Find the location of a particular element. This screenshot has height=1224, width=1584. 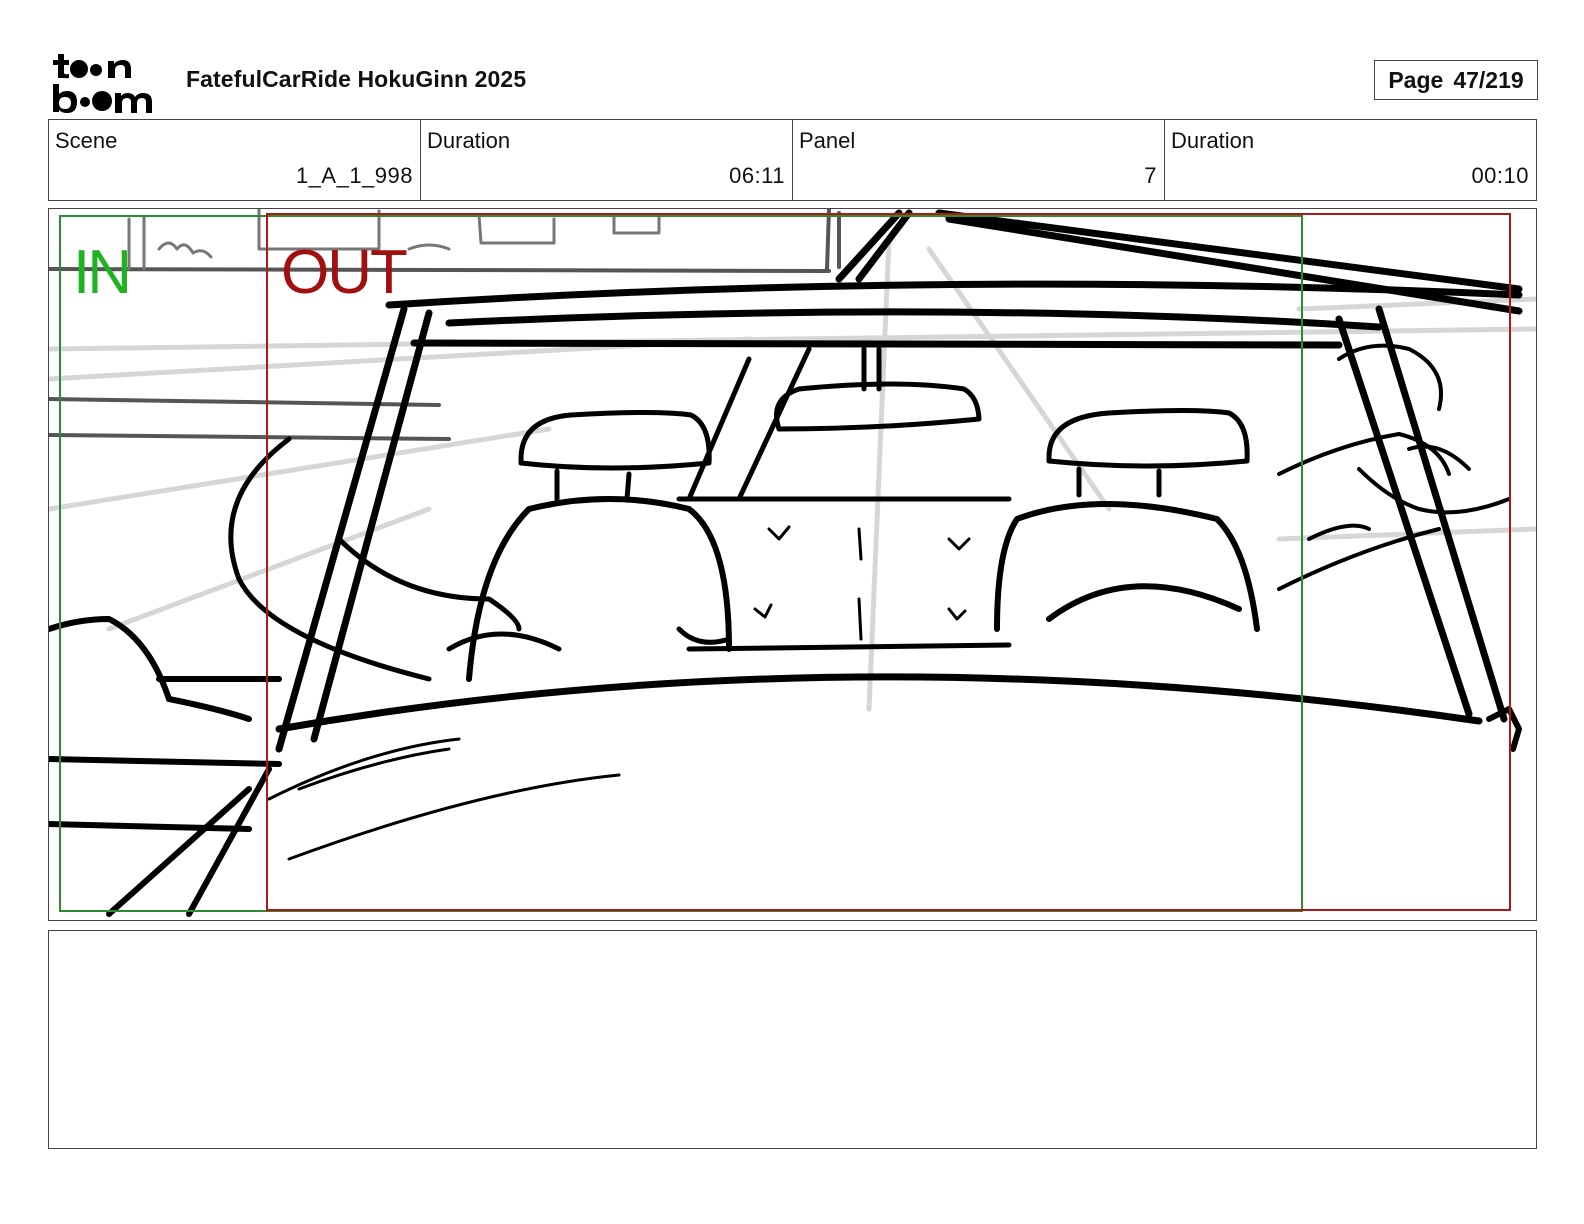

scene-duration-cell: Duration 06:11 is located at coordinates (607, 160).